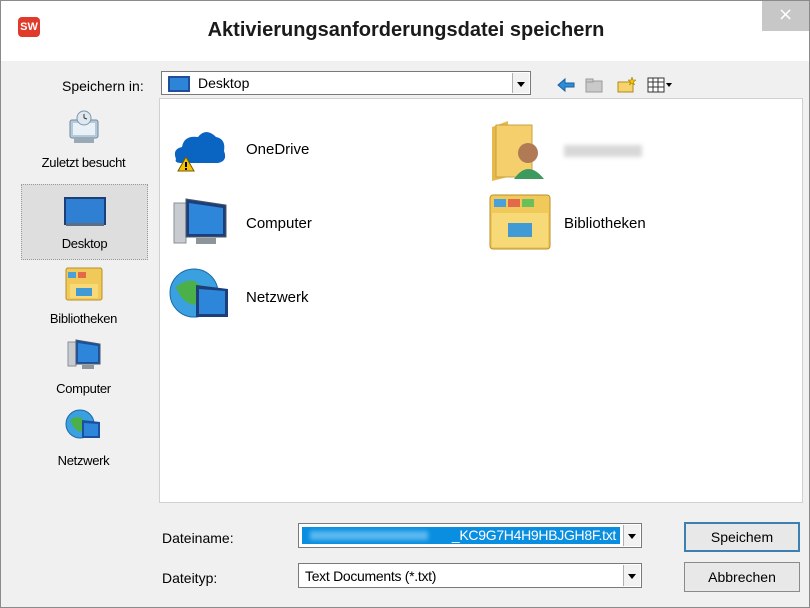 This screenshot has height=608, width=810. I want to click on place-computer: Computer, so click(83, 366).